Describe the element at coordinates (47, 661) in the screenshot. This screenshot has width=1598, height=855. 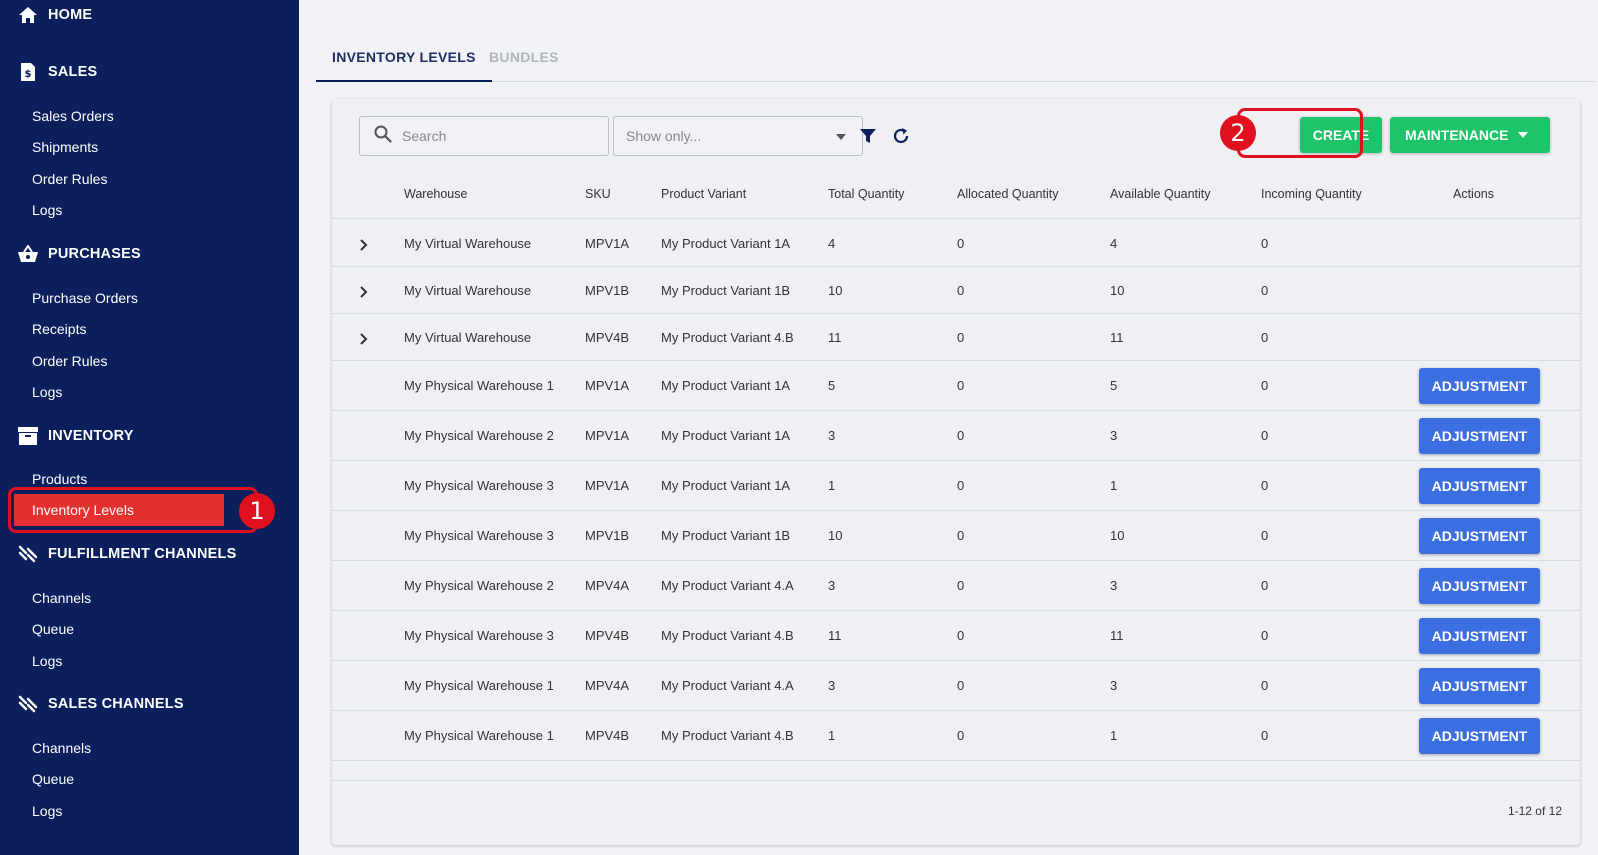
I see `nav-item-fulfillment-logs: Logs` at that location.